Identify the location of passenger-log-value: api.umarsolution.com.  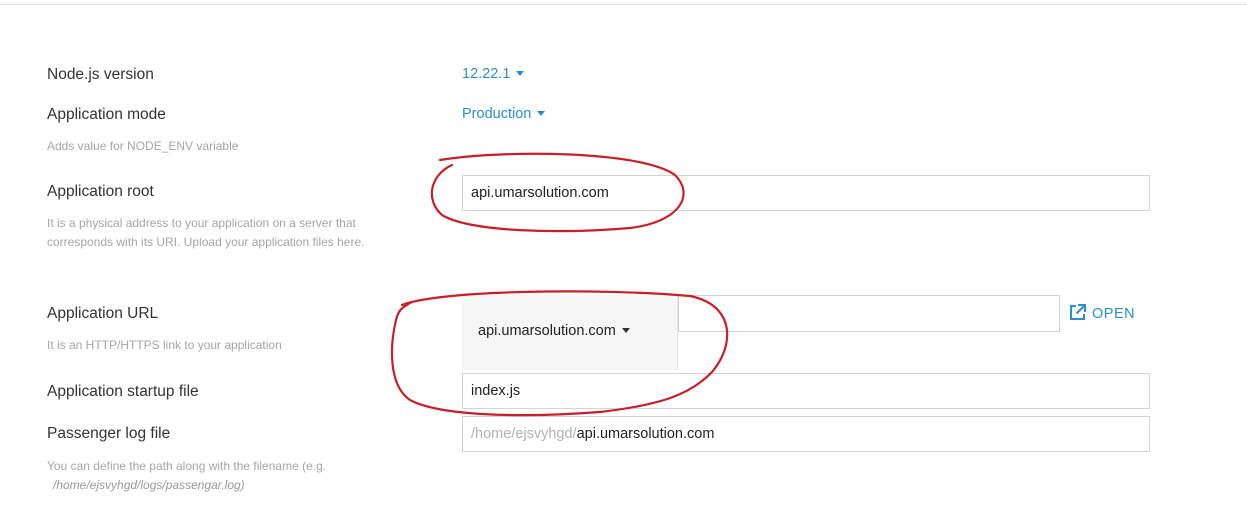
(645, 434).